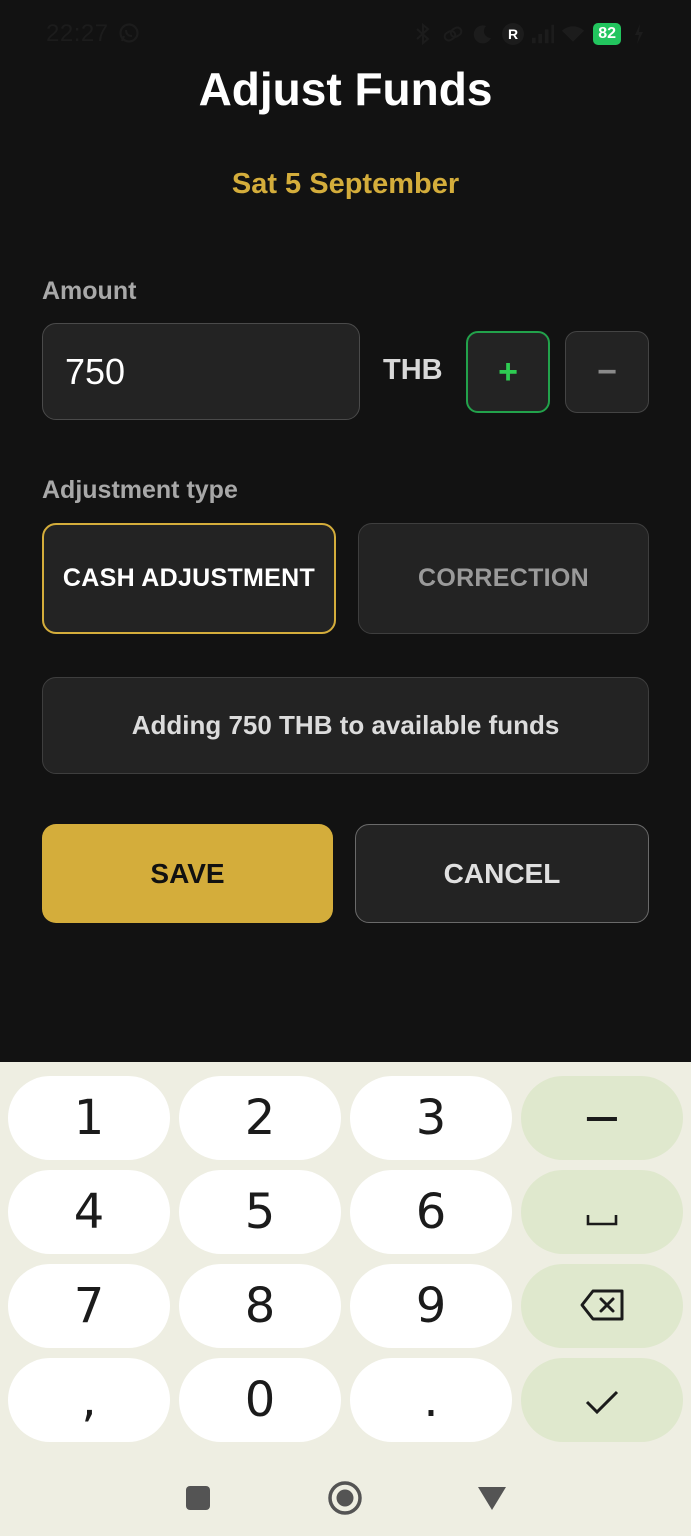 This screenshot has height=1536, width=691. What do you see at coordinates (260, 1118) in the screenshot?
I see `key-2: 2` at bounding box center [260, 1118].